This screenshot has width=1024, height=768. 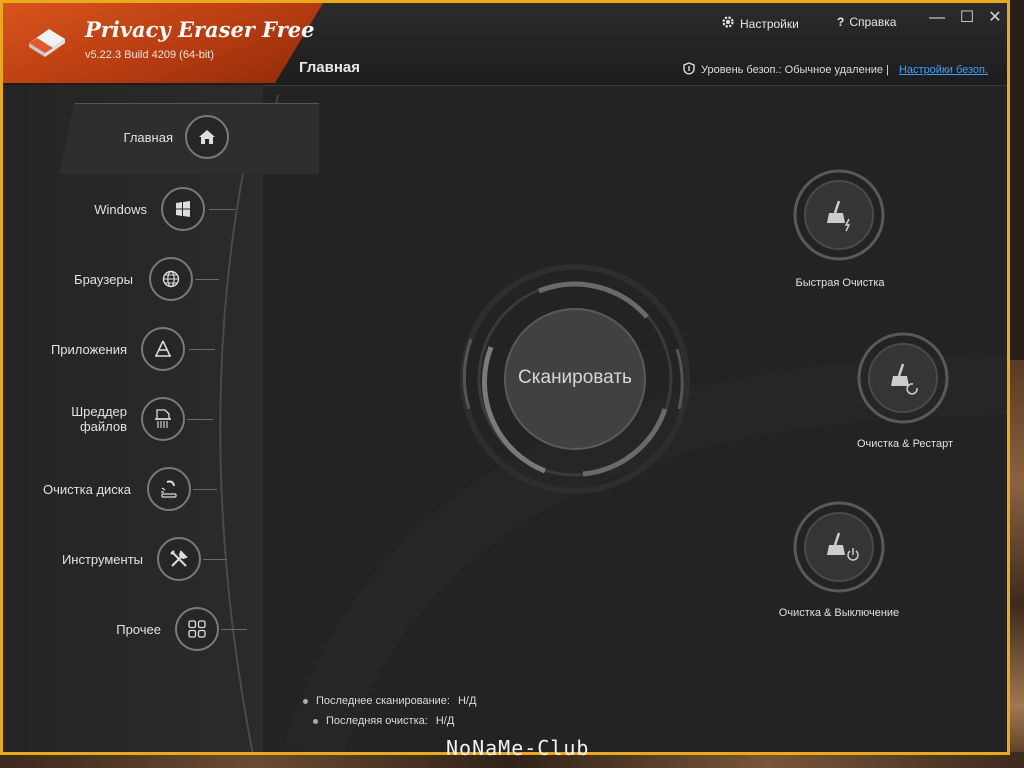 I want to click on last-scan-value: Н/Д, so click(x=467, y=701).